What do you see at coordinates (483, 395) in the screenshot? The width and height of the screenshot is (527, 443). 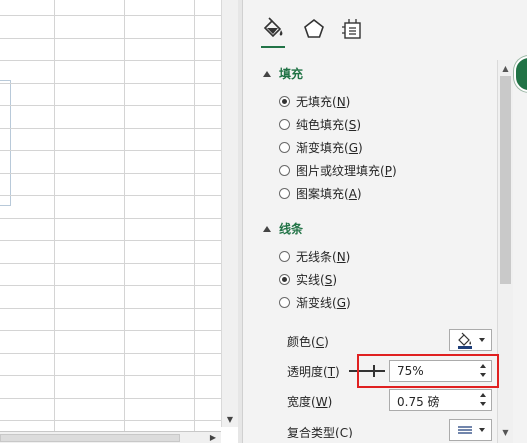 I see `spin-up-icon` at bounding box center [483, 395].